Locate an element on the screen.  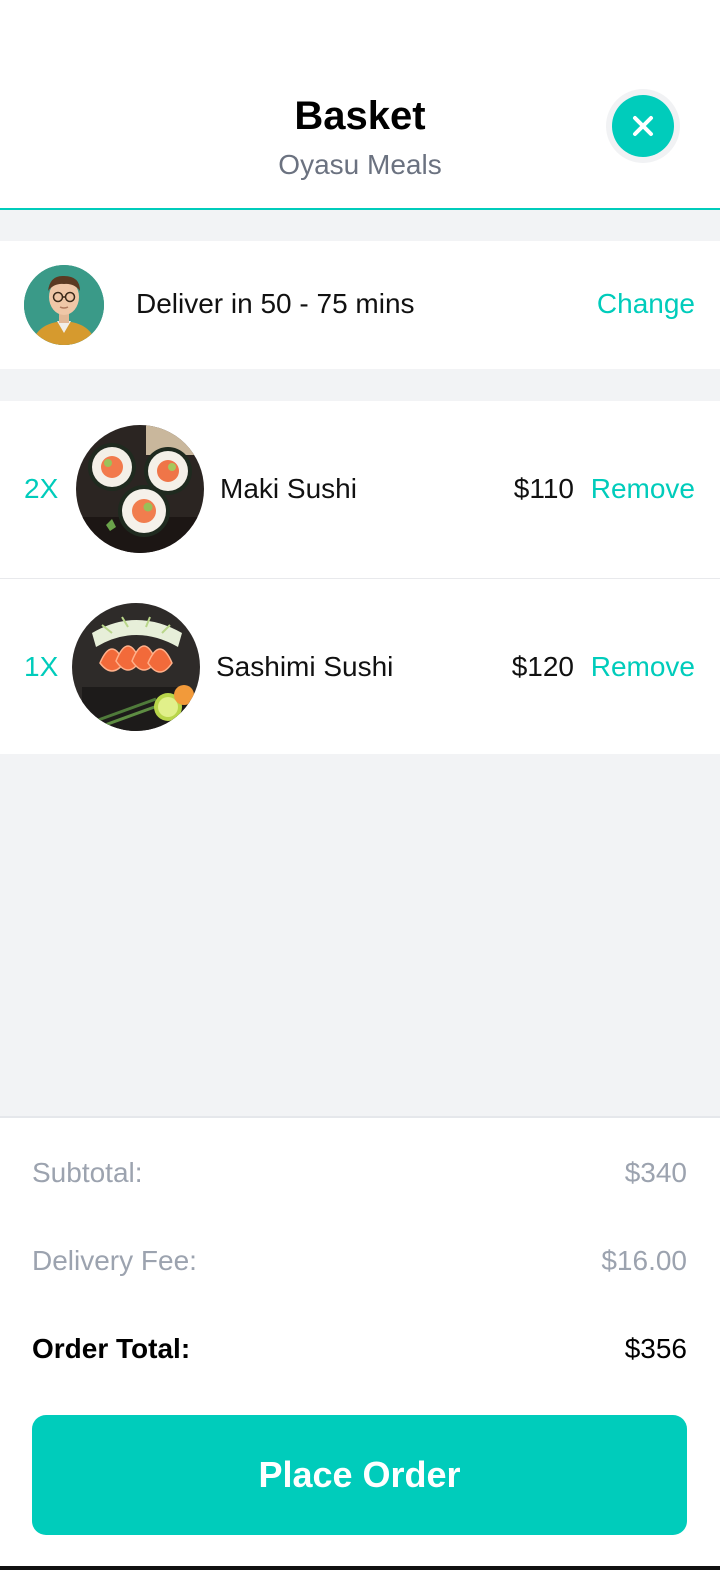
basket-item: 2X Maki Sushi $110 Remove is located at coordinates (360, 489).